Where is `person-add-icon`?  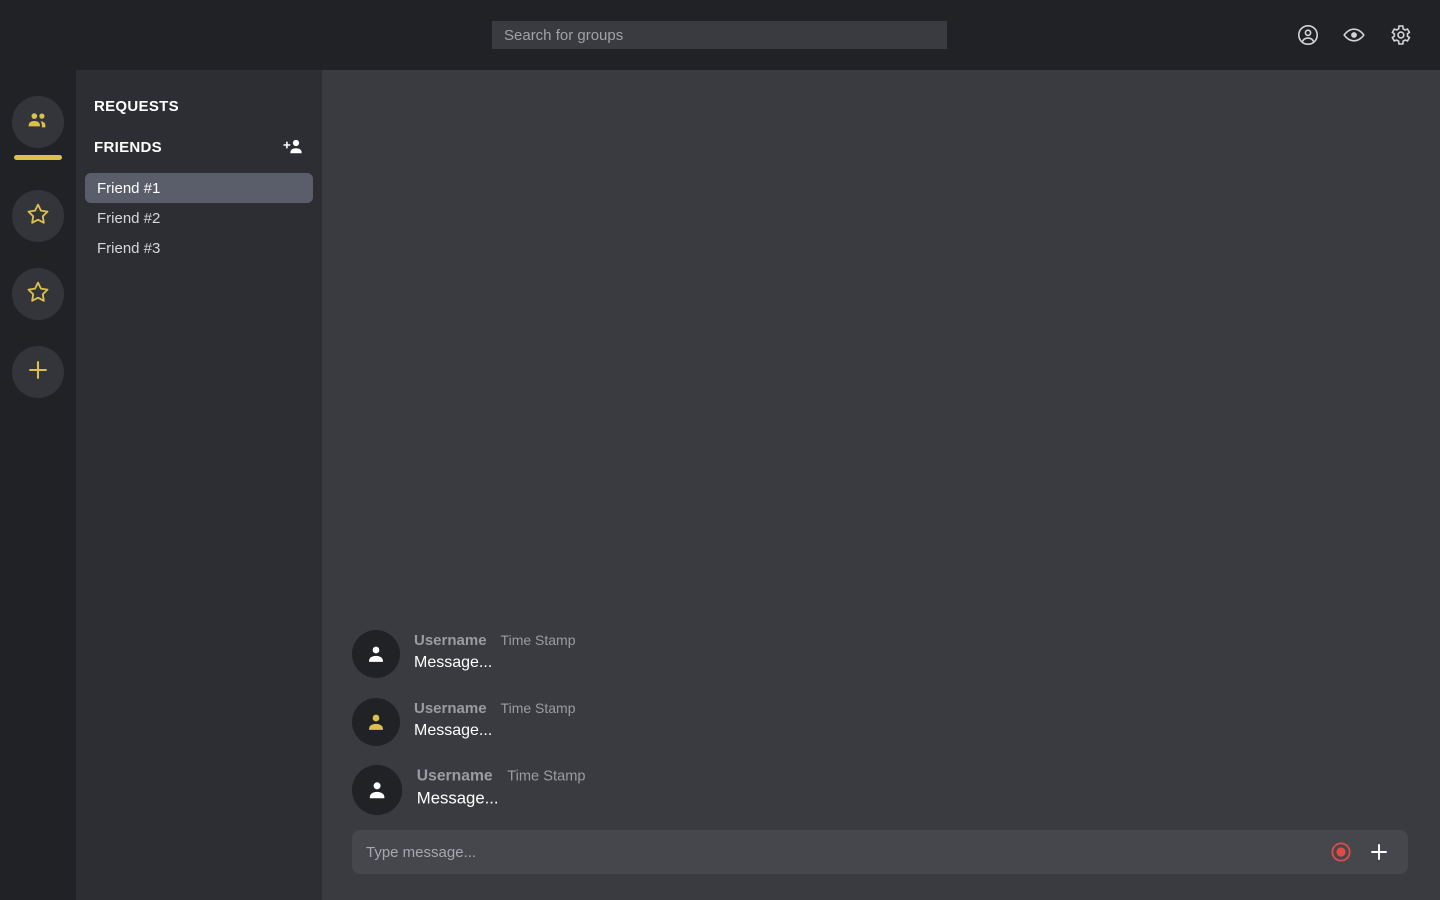 person-add-icon is located at coordinates (293, 147).